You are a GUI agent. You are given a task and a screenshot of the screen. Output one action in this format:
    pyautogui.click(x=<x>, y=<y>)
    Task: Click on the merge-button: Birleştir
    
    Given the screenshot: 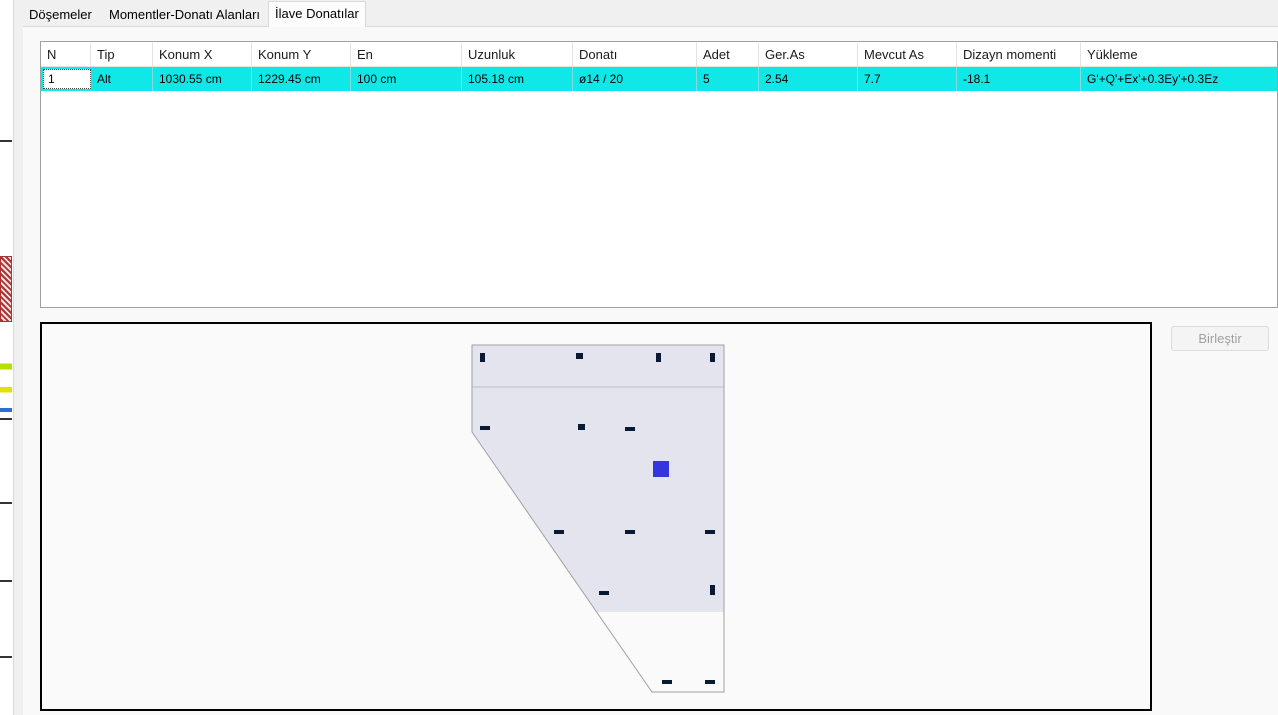 What is the action you would take?
    pyautogui.click(x=1220, y=338)
    